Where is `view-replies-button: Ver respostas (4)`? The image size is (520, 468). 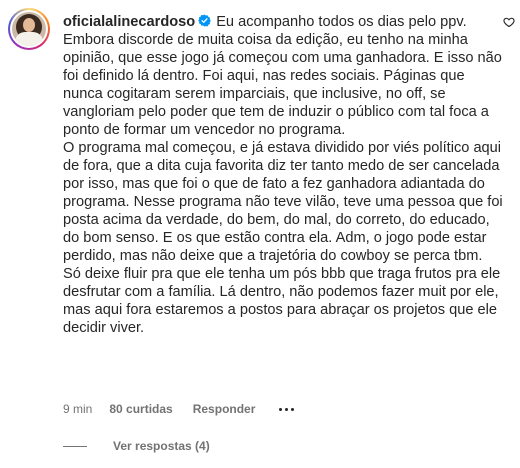 view-replies-button: Ver respostas (4) is located at coordinates (136, 446).